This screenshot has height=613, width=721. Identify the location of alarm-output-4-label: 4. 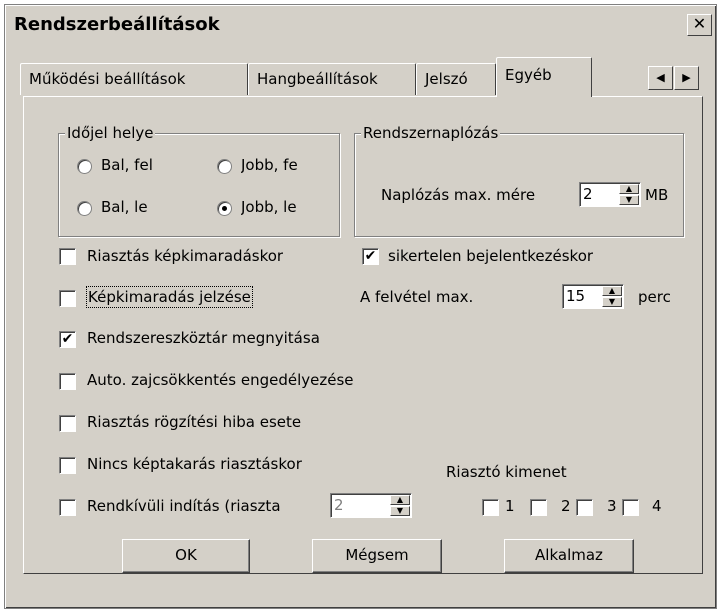
(657, 506).